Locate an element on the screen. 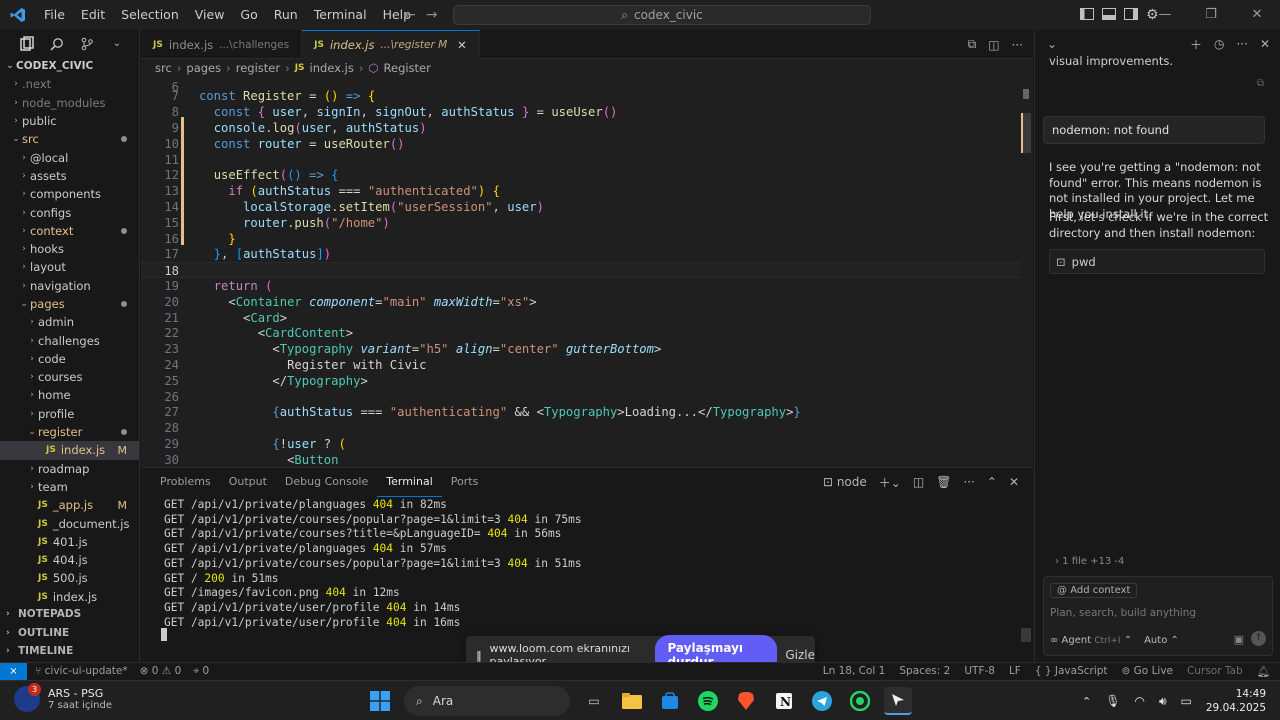 This screenshot has width=1280, height=720. cursor-tab-indicator: Cursor Tab is located at coordinates (1215, 671).